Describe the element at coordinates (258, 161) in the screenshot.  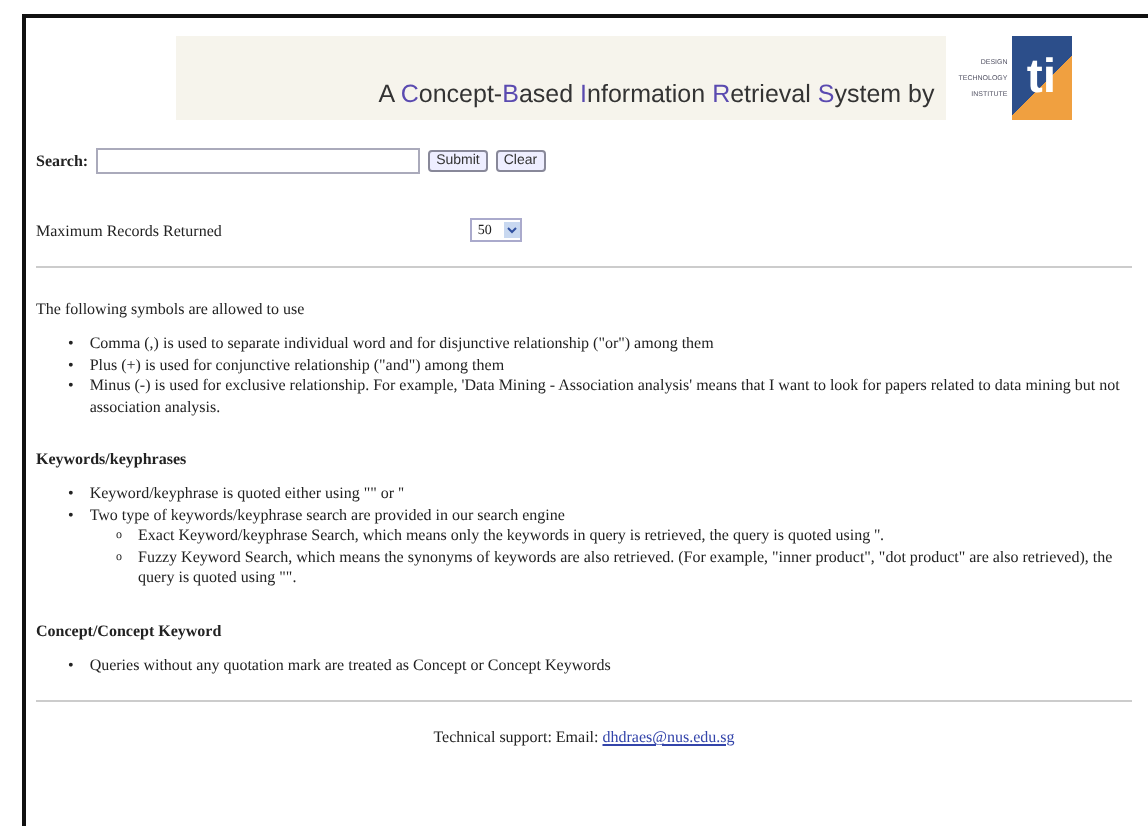
I see `search-field` at that location.